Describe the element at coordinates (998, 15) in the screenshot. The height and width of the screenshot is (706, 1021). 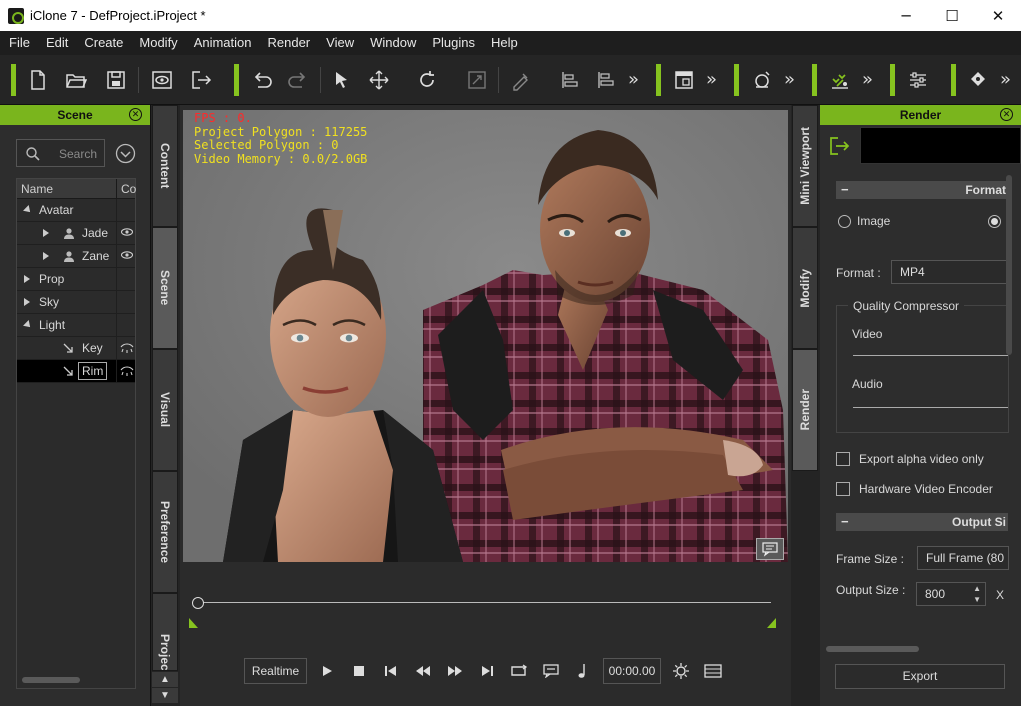
I see `close-button: ✕` at that location.